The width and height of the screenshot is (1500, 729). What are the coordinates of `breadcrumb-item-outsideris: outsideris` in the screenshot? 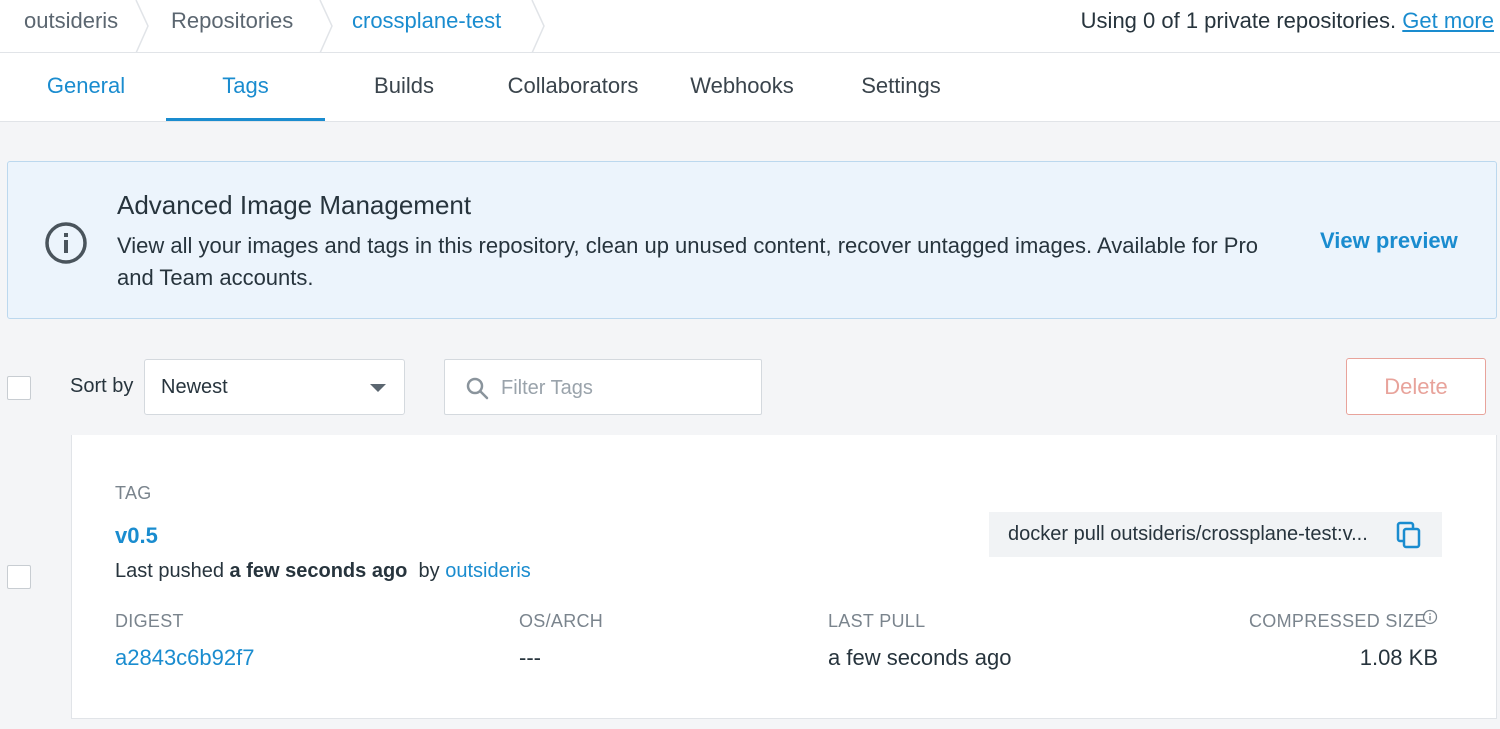 It's located at (71, 26).